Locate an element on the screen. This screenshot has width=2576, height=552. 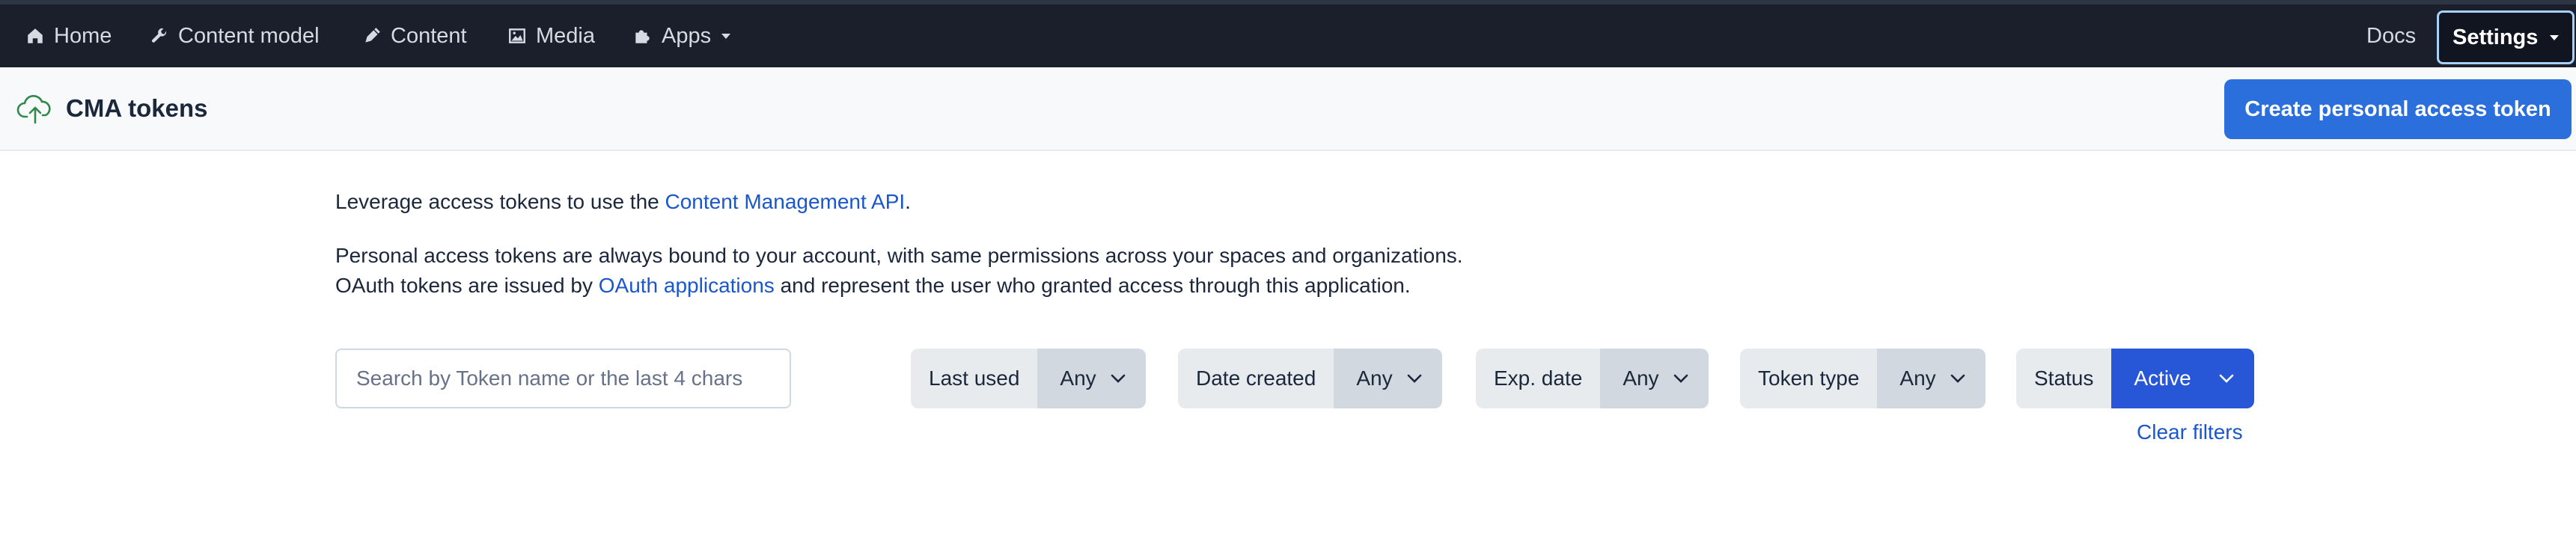
cloud-upload-icon is located at coordinates (33, 109).